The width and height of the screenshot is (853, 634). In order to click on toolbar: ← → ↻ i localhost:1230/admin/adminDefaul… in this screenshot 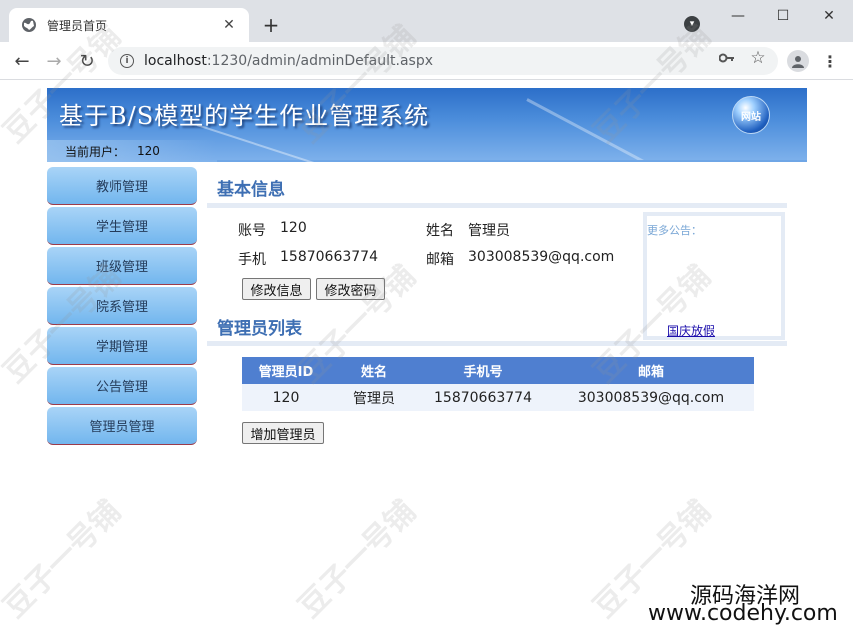, I will do `click(426, 61)`.